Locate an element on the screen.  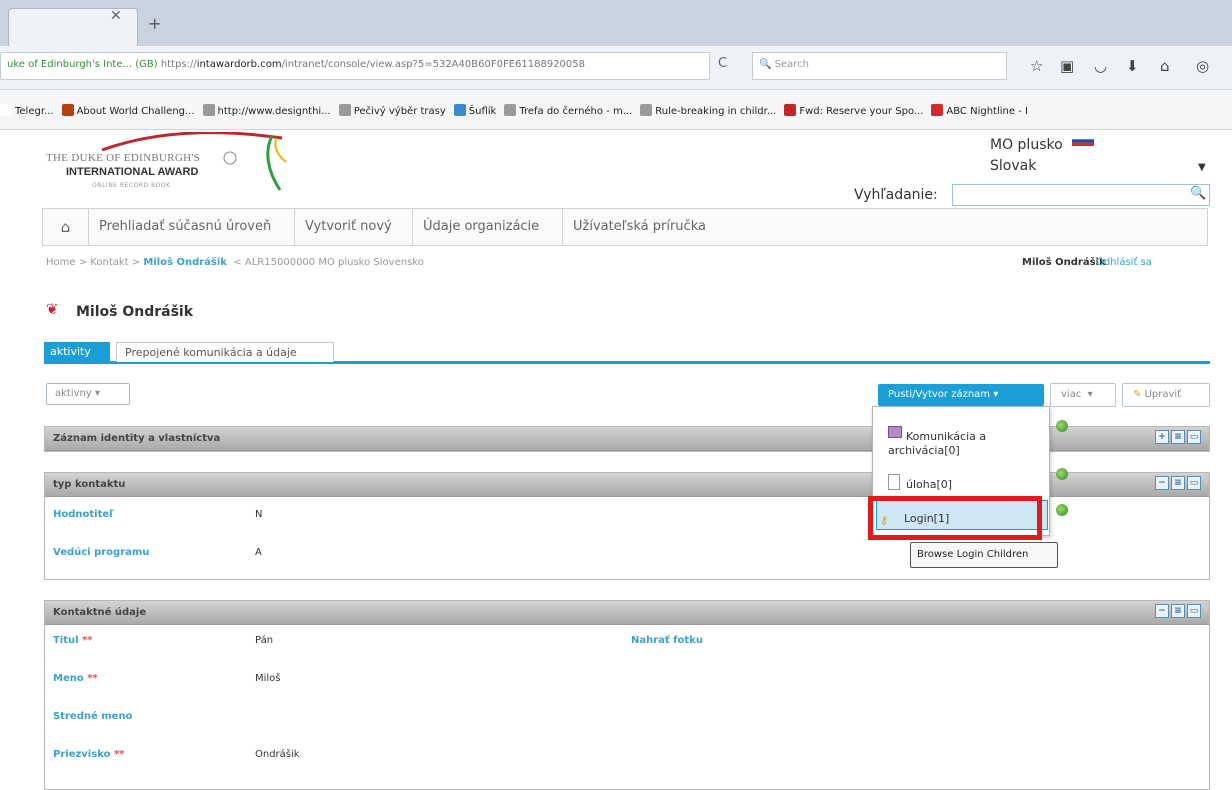
task-icon is located at coordinates (894, 482).